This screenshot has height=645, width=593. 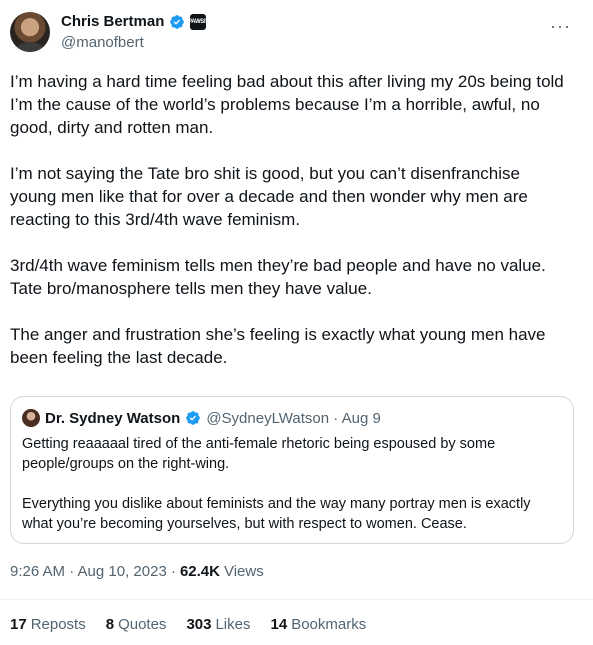 What do you see at coordinates (102, 42) in the screenshot?
I see `author-handle: @manofbert` at bounding box center [102, 42].